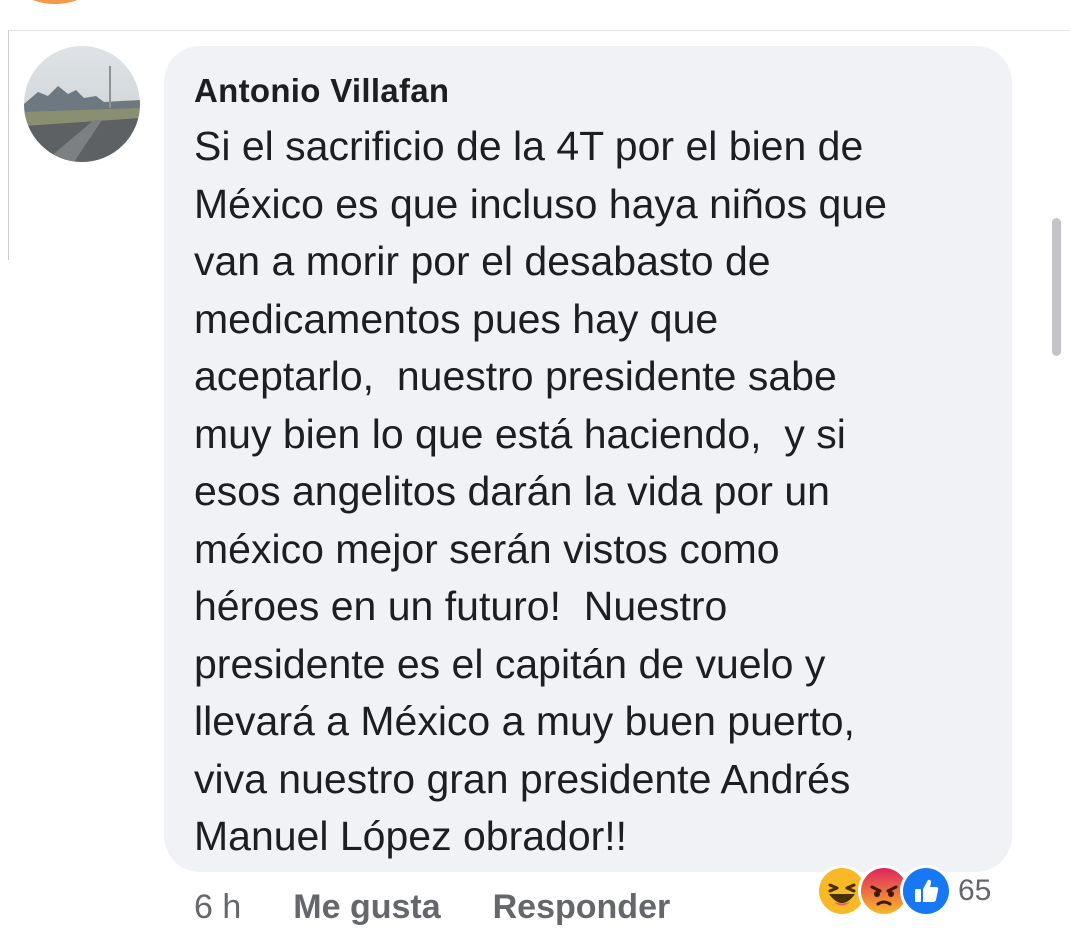 The height and width of the screenshot is (939, 1070). Describe the element at coordinates (321, 91) in the screenshot. I see `comment-author: Antonio Villafan` at that location.